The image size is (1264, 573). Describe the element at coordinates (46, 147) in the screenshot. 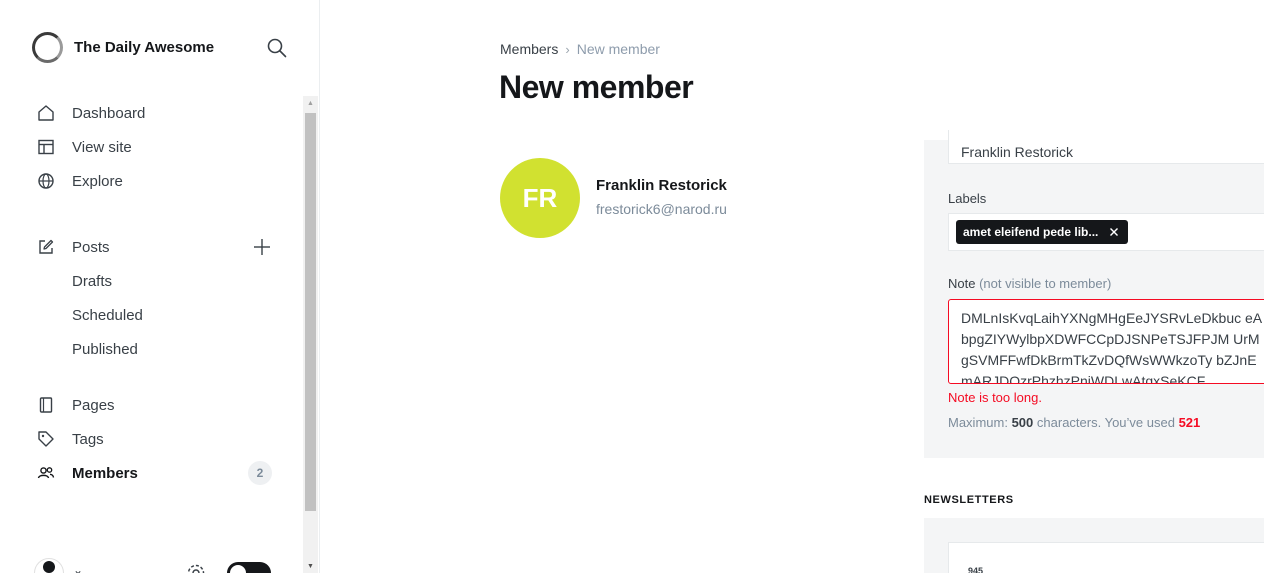

I see `layout-icon` at that location.